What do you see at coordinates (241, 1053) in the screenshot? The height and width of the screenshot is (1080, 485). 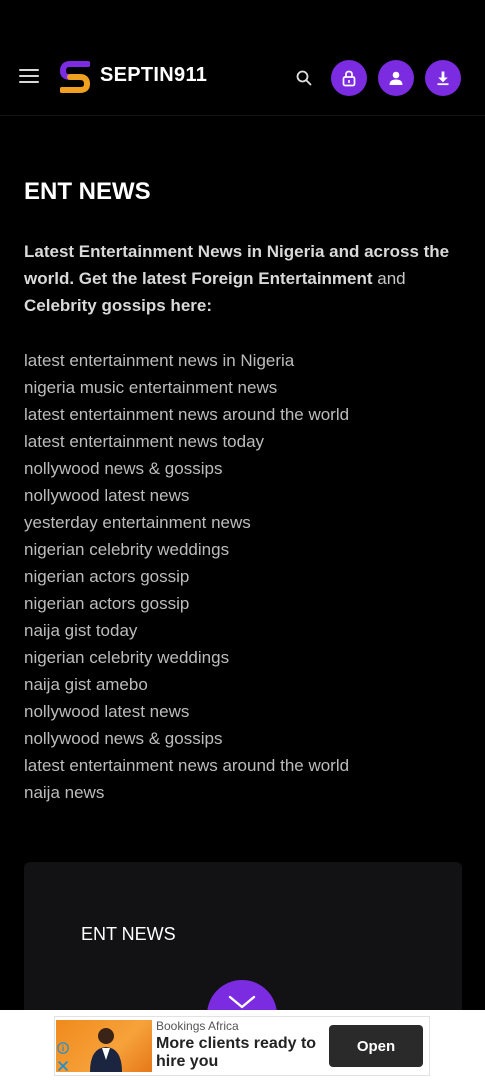 I see `ad-headline: More clients ready to hire you` at bounding box center [241, 1053].